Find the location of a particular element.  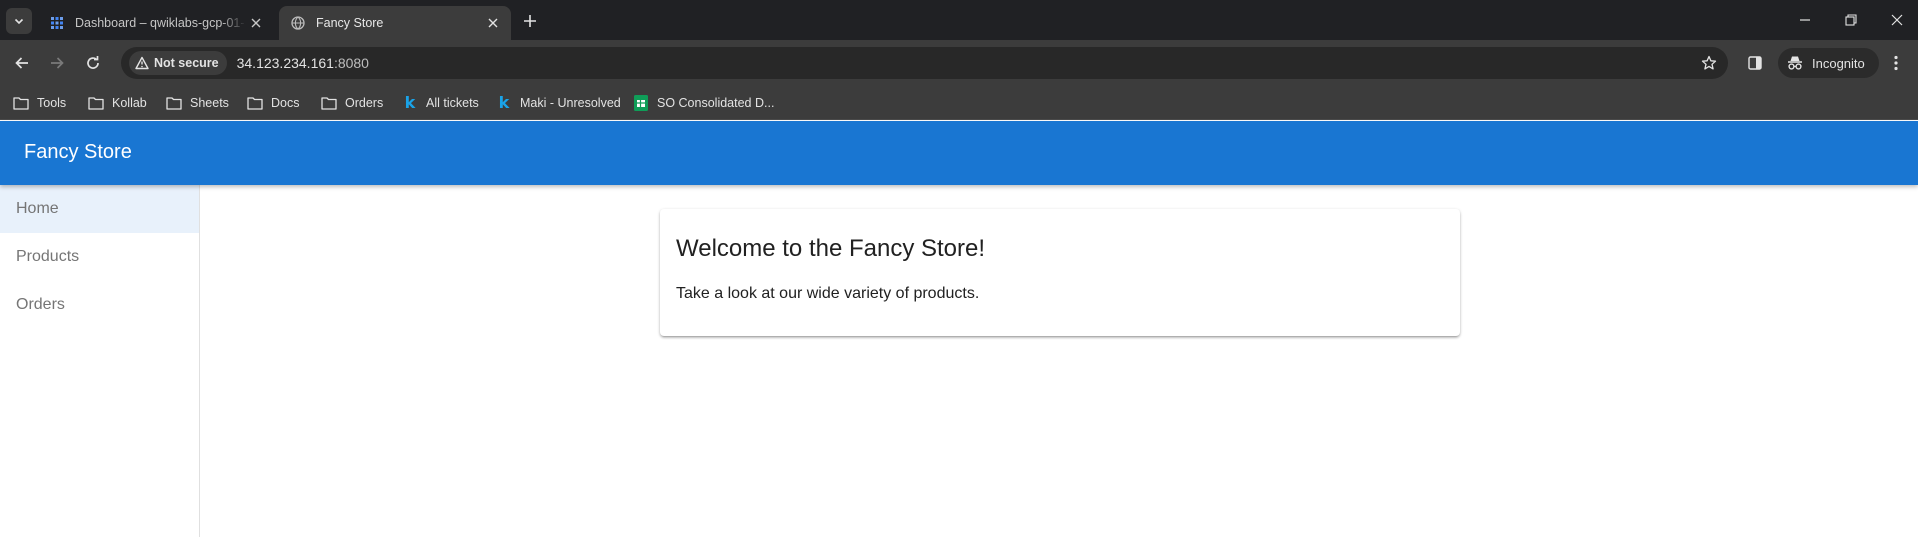

incognito-icon is located at coordinates (1795, 63).